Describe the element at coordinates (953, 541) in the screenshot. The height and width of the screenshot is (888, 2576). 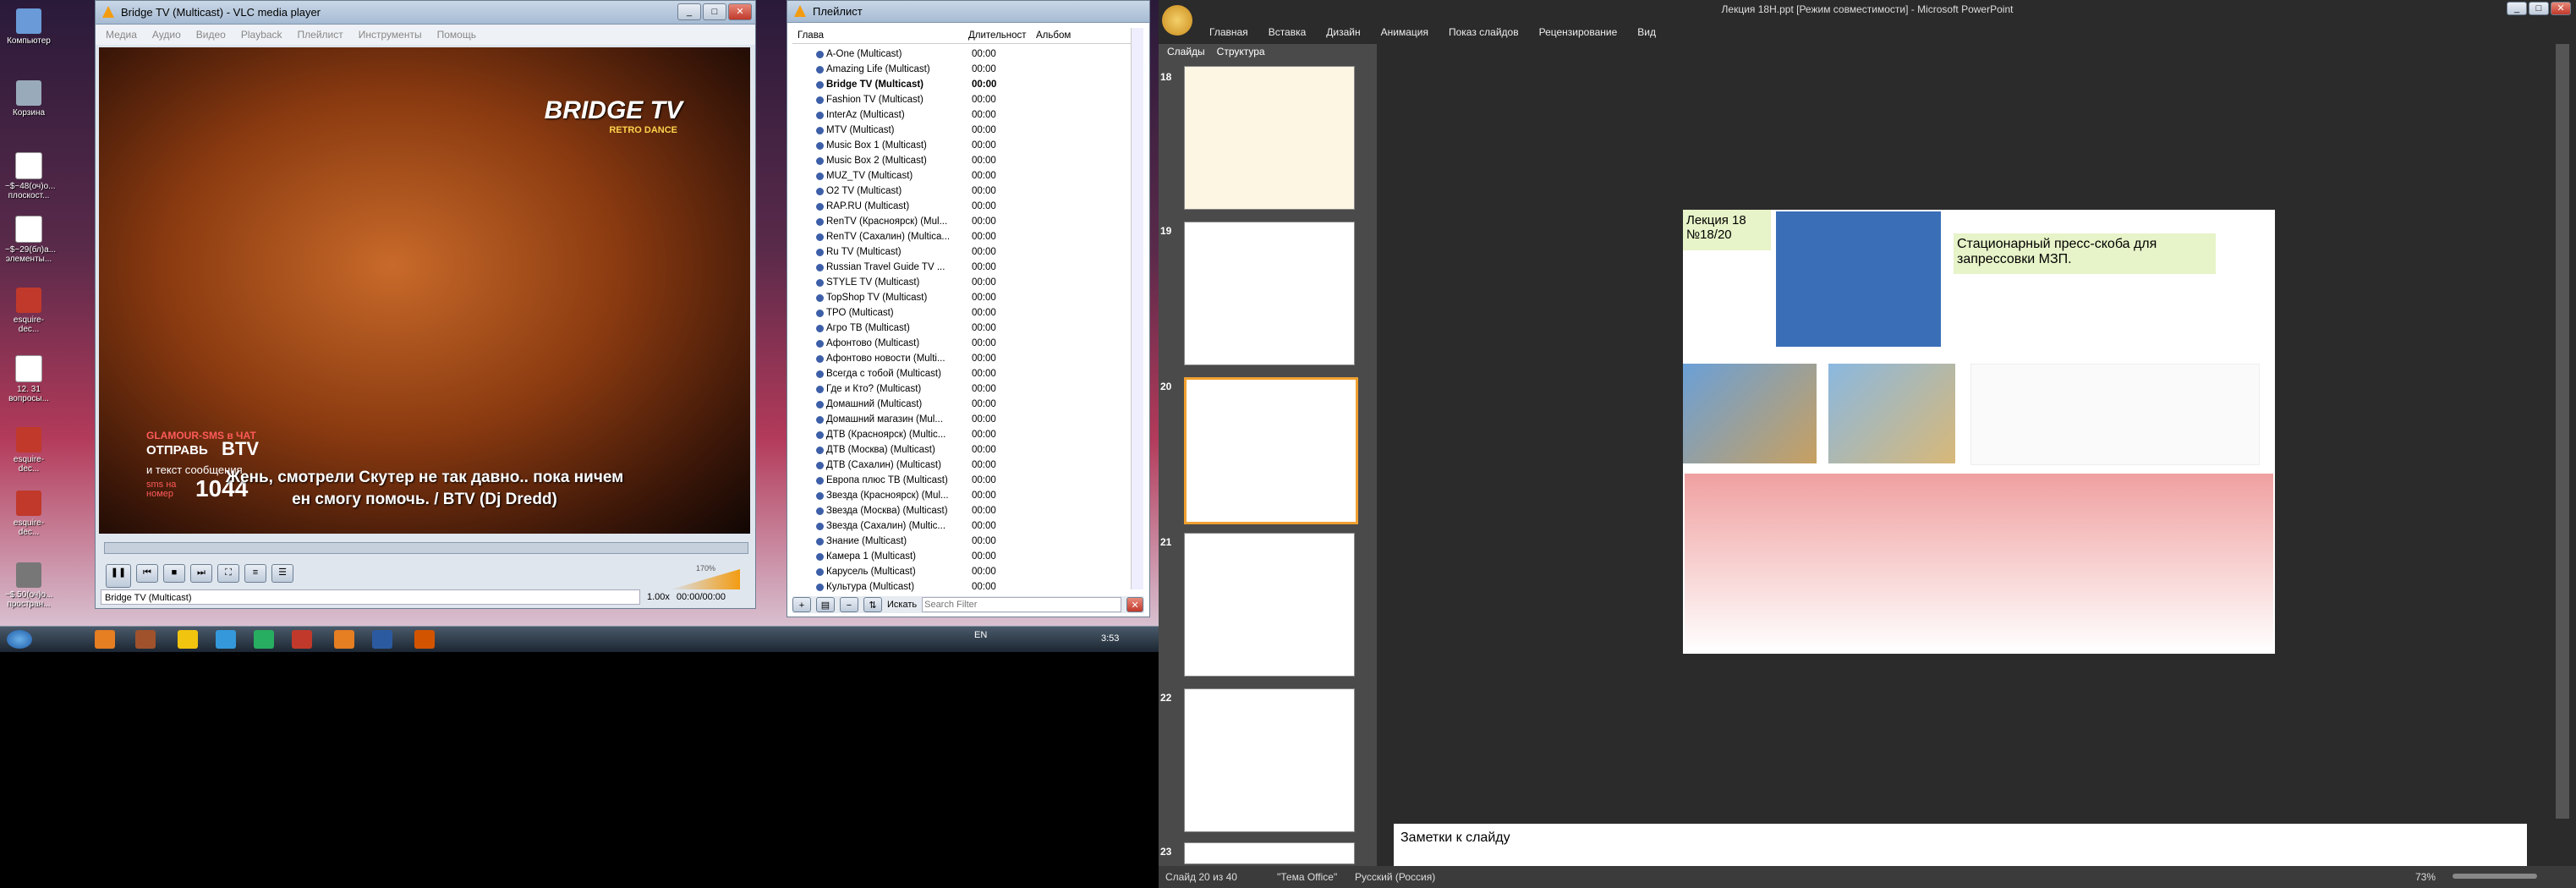
I see `playlist-item: Знание (Multicast) 00:00` at that location.